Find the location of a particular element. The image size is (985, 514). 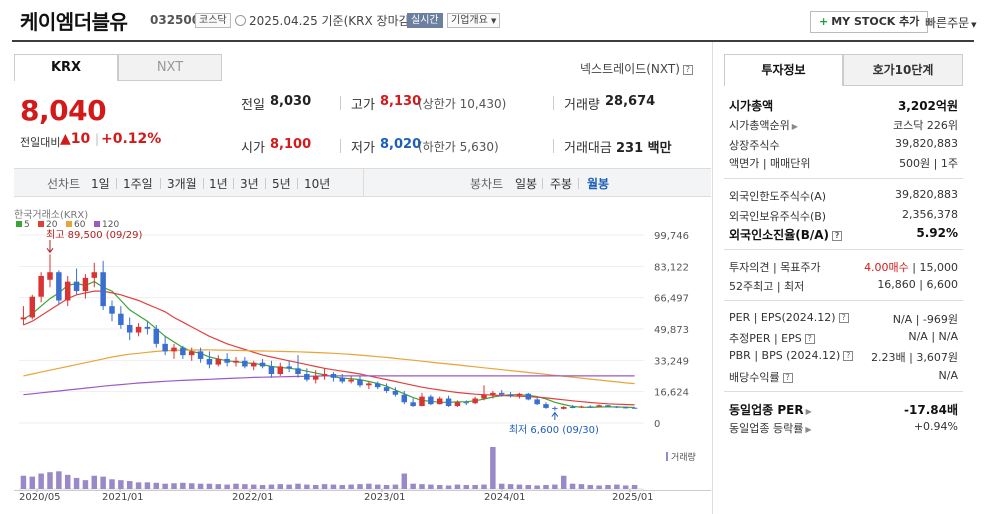

period-10y: 10년 is located at coordinates (317, 183).